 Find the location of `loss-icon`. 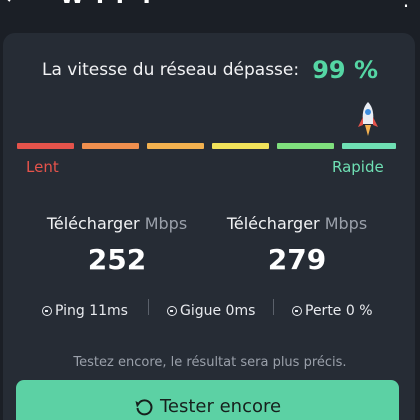

loss-icon is located at coordinates (297, 311).